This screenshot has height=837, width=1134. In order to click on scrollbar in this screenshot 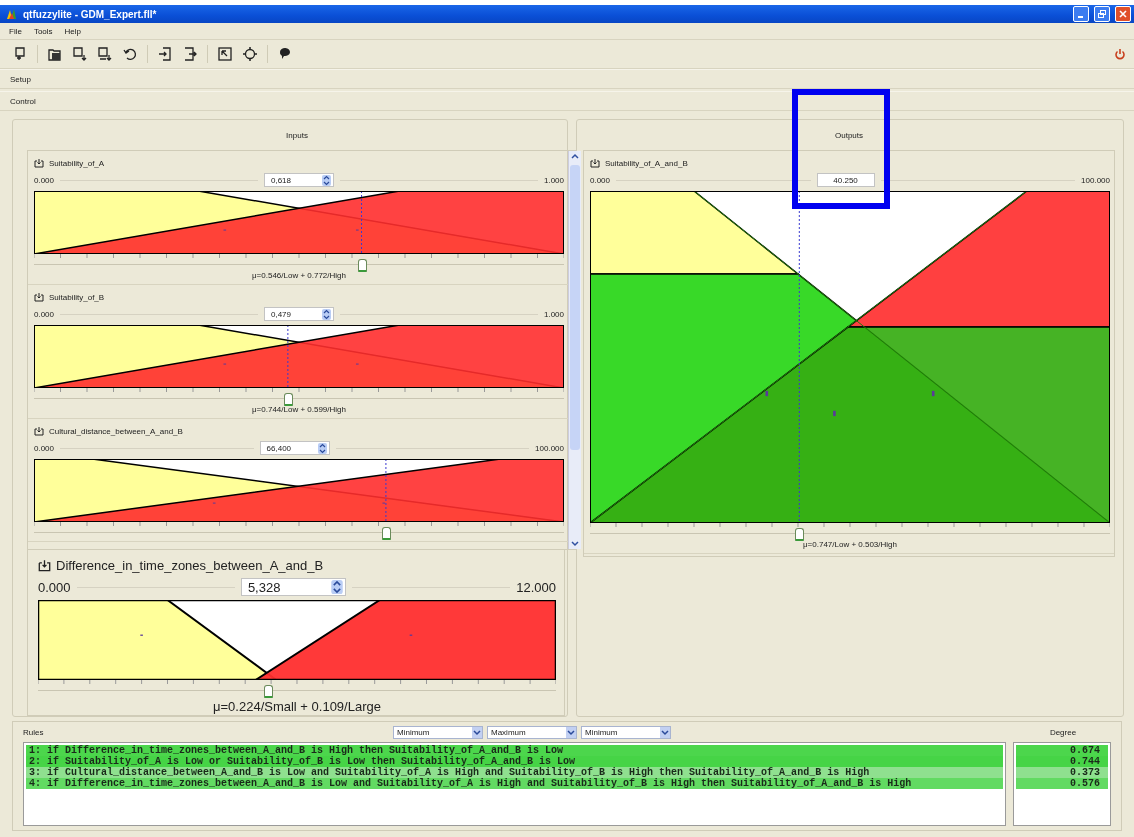, I will do `click(574, 350)`.